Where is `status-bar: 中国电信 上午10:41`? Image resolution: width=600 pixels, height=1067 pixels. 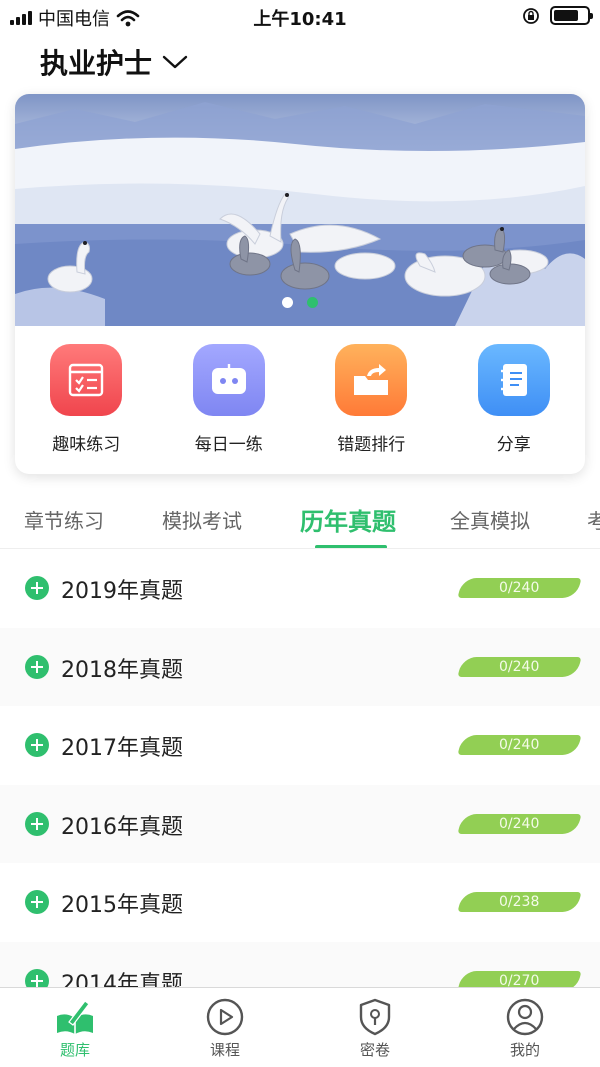 status-bar: 中国电信 上午10:41 is located at coordinates (300, 17).